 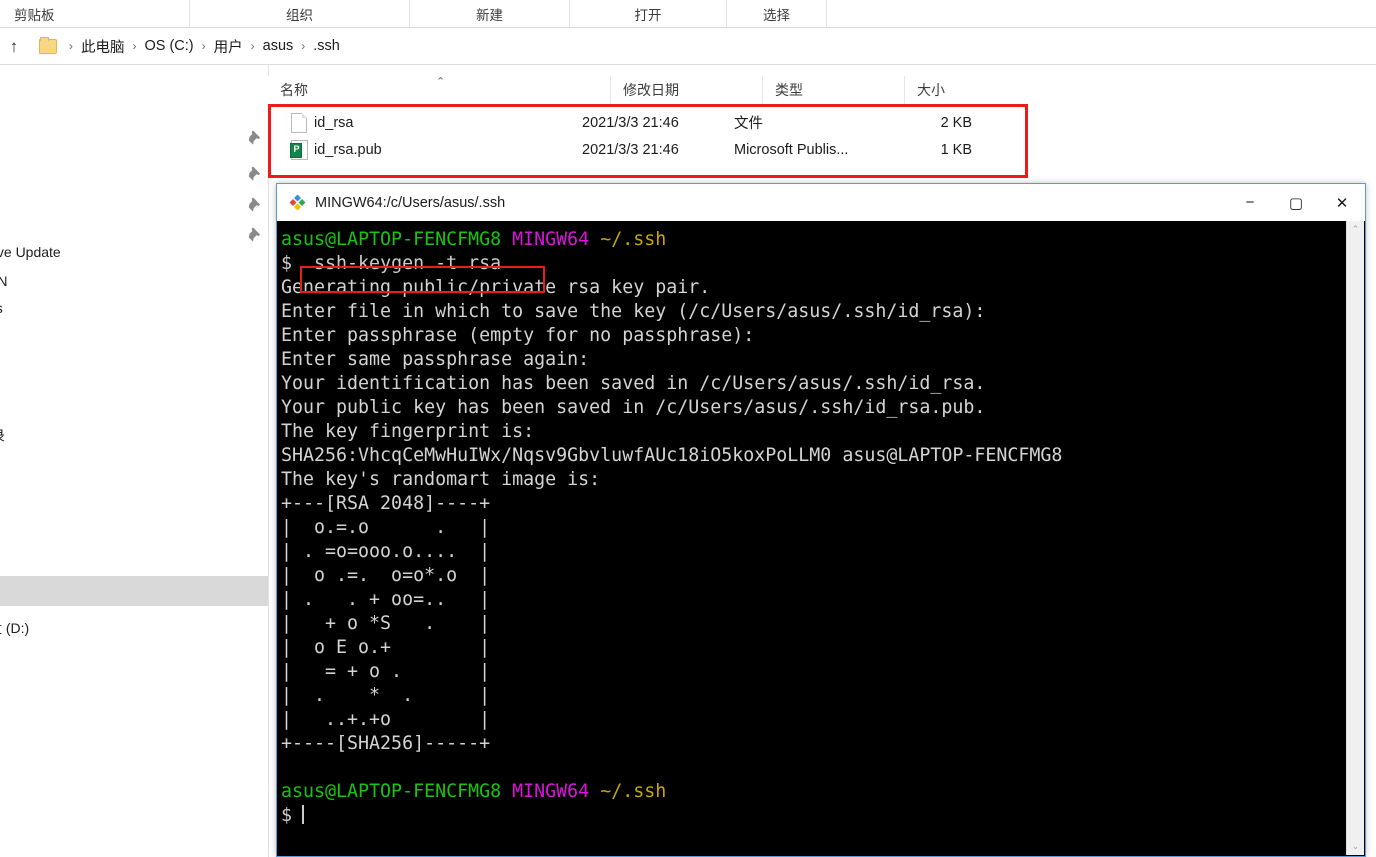 I want to click on randomart-line: | o .=. o=o*.o |, so click(x=386, y=575).